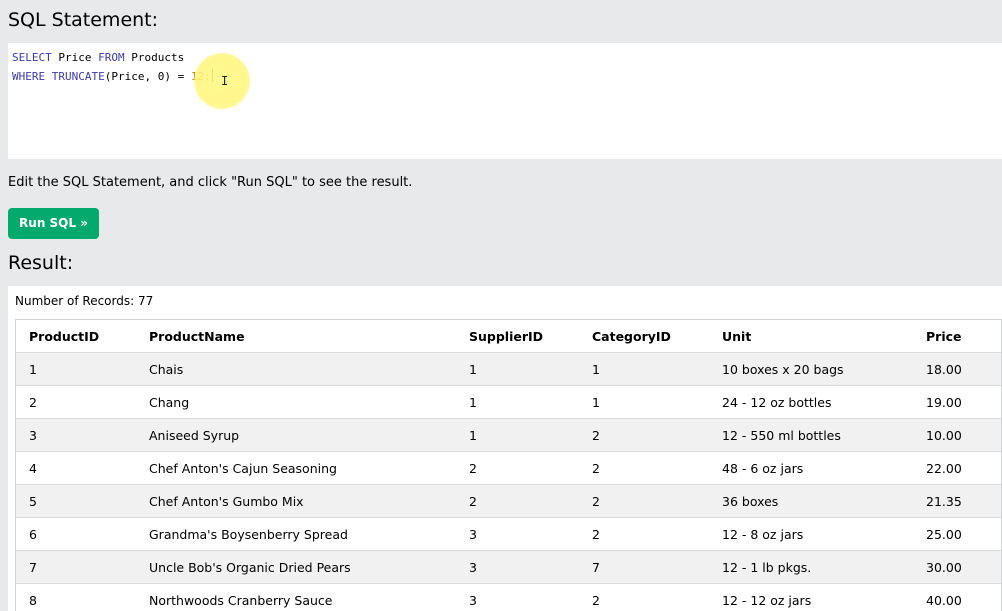  Describe the element at coordinates (76, 468) in the screenshot. I see `table-cell: 4` at that location.